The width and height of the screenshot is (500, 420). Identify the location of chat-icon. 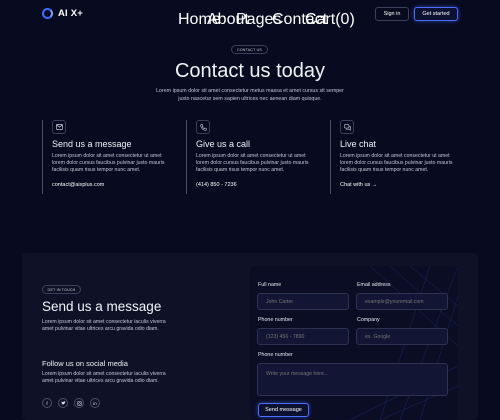
(347, 127).